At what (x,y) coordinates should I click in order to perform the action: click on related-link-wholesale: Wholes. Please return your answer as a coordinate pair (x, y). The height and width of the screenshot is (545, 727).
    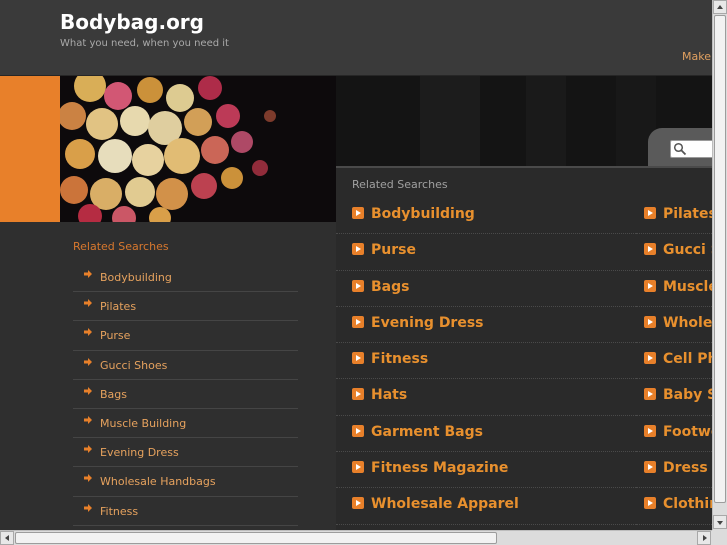
    Looking at the image, I should click on (674, 325).